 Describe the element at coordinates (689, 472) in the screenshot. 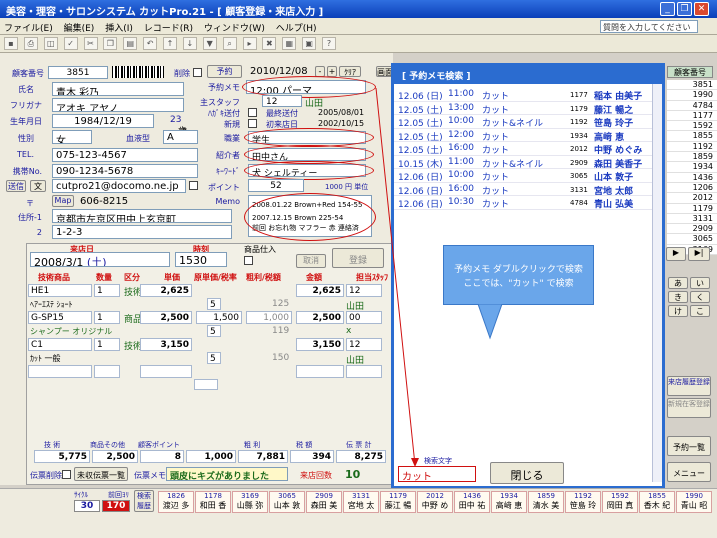

I see `menu-button: メニュー` at that location.